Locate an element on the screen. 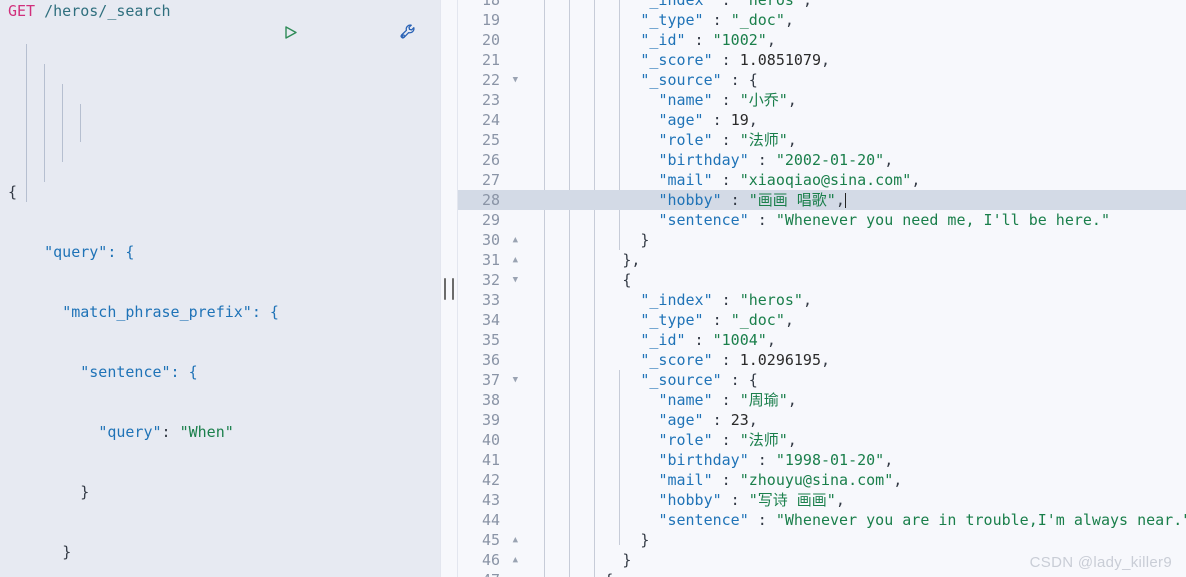  code-token: "hobby" is located at coordinates (690, 200).